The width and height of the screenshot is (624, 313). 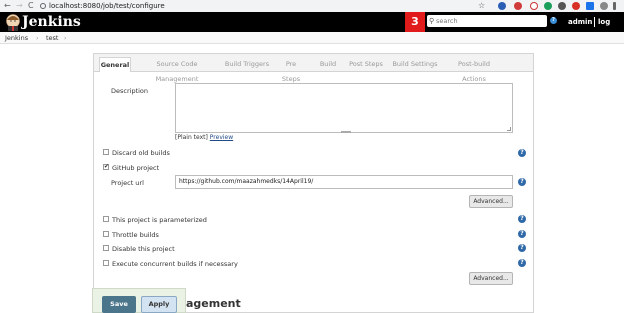 What do you see at coordinates (13, 22) in the screenshot?
I see `jenkins-logo-icon` at bounding box center [13, 22].